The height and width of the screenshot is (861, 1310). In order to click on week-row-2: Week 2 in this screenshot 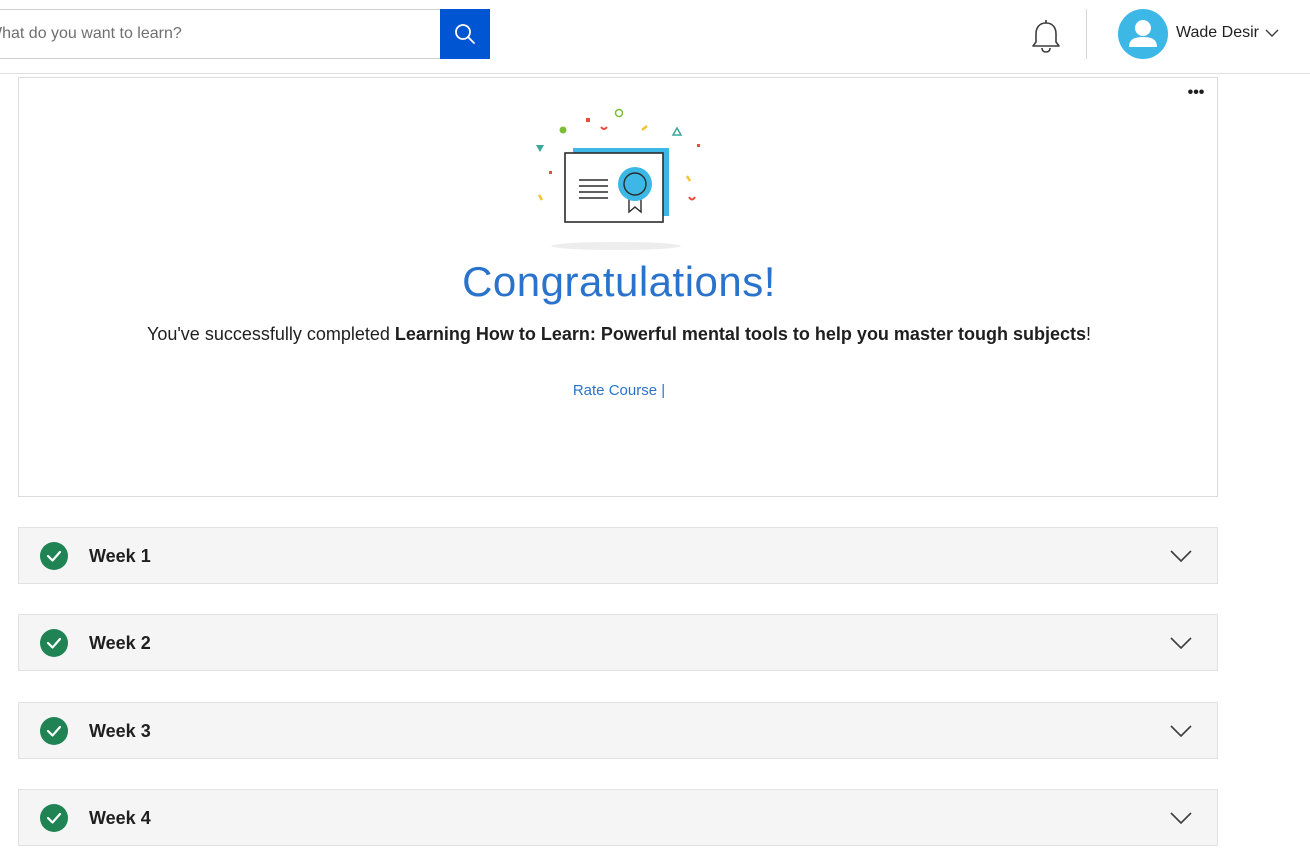, I will do `click(618, 642)`.